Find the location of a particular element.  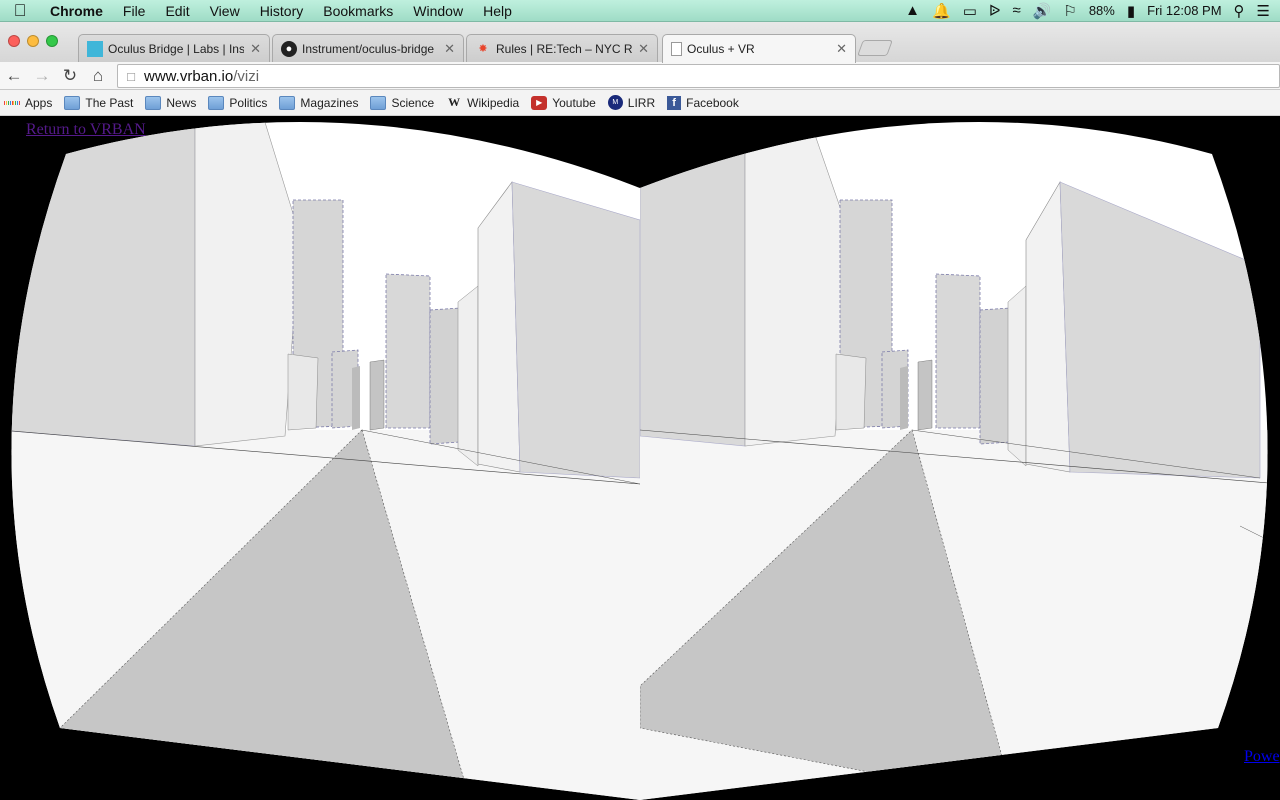

bookmark-label: Wikipedia is located at coordinates (493, 102).